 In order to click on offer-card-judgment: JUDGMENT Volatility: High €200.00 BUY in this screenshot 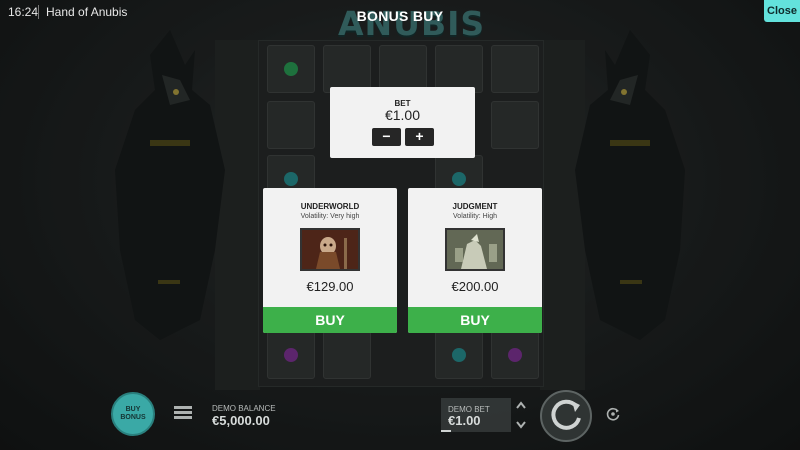, I will do `click(475, 260)`.